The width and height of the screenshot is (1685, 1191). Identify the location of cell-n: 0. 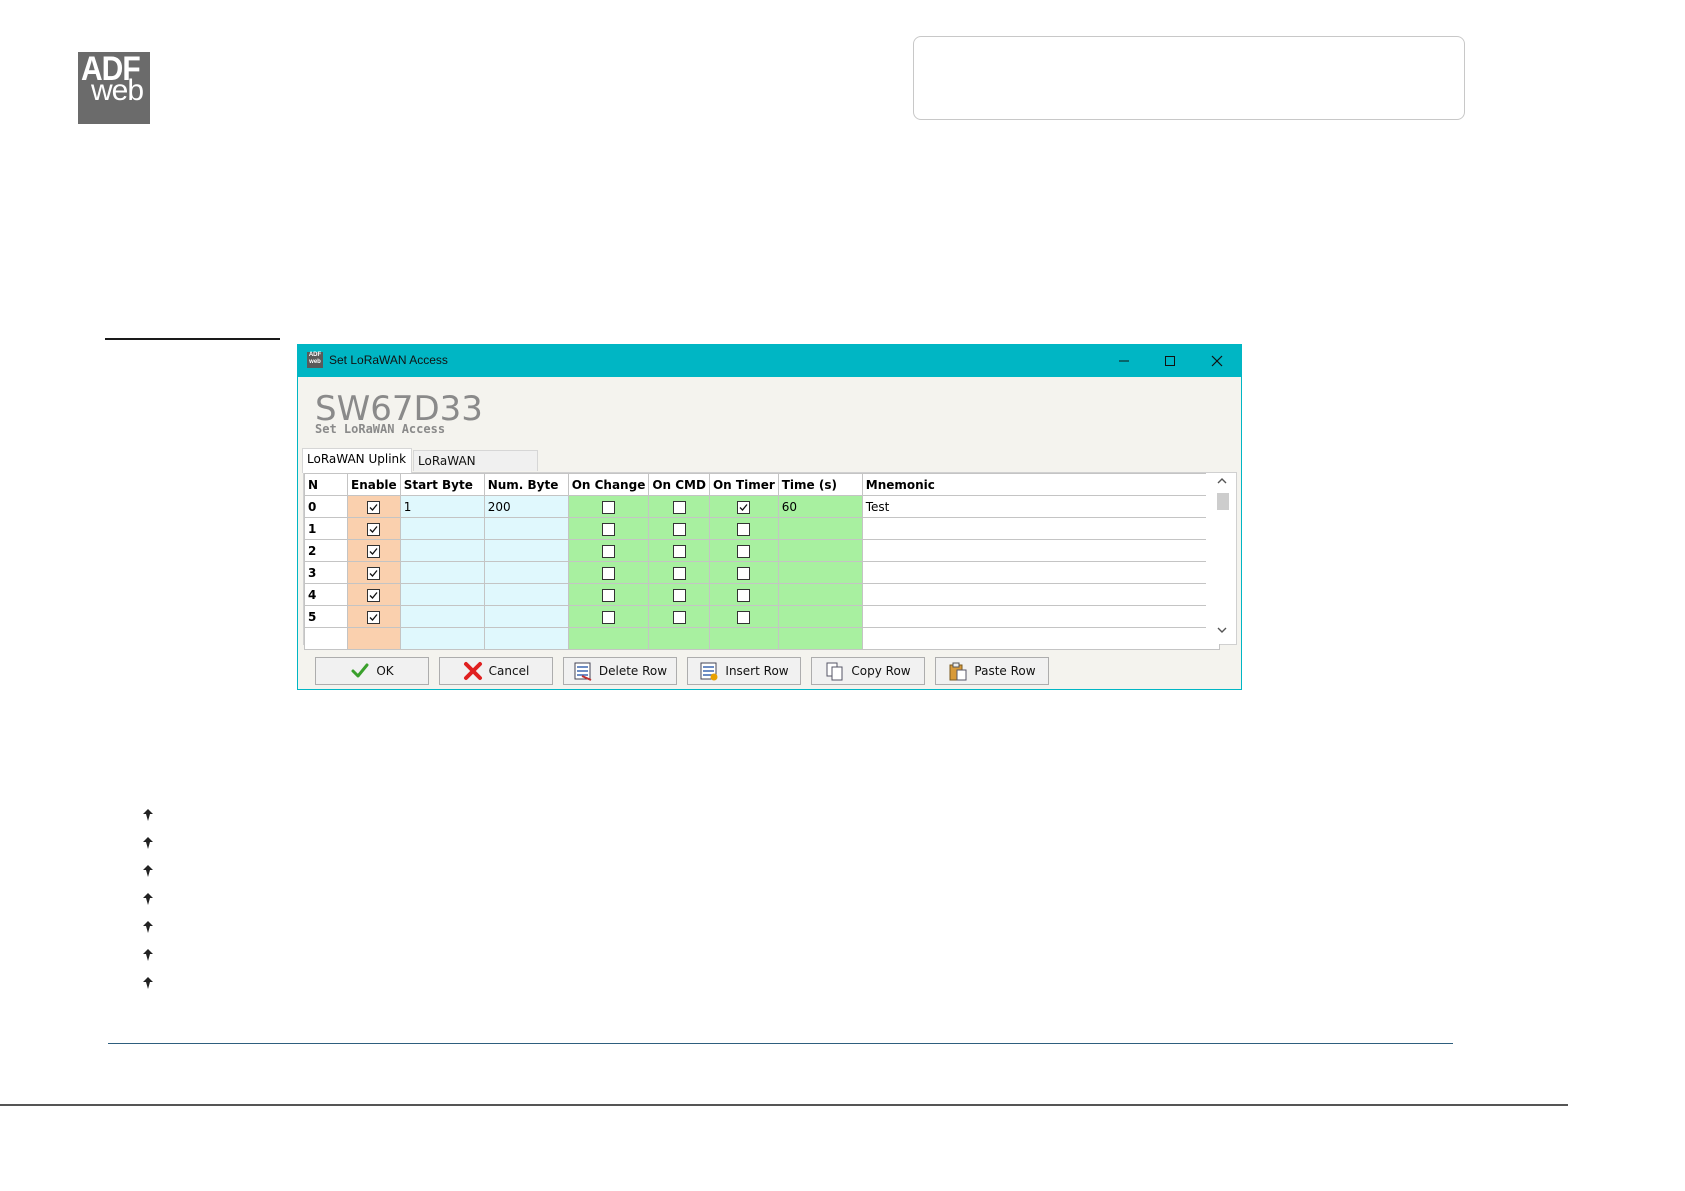
(326, 506).